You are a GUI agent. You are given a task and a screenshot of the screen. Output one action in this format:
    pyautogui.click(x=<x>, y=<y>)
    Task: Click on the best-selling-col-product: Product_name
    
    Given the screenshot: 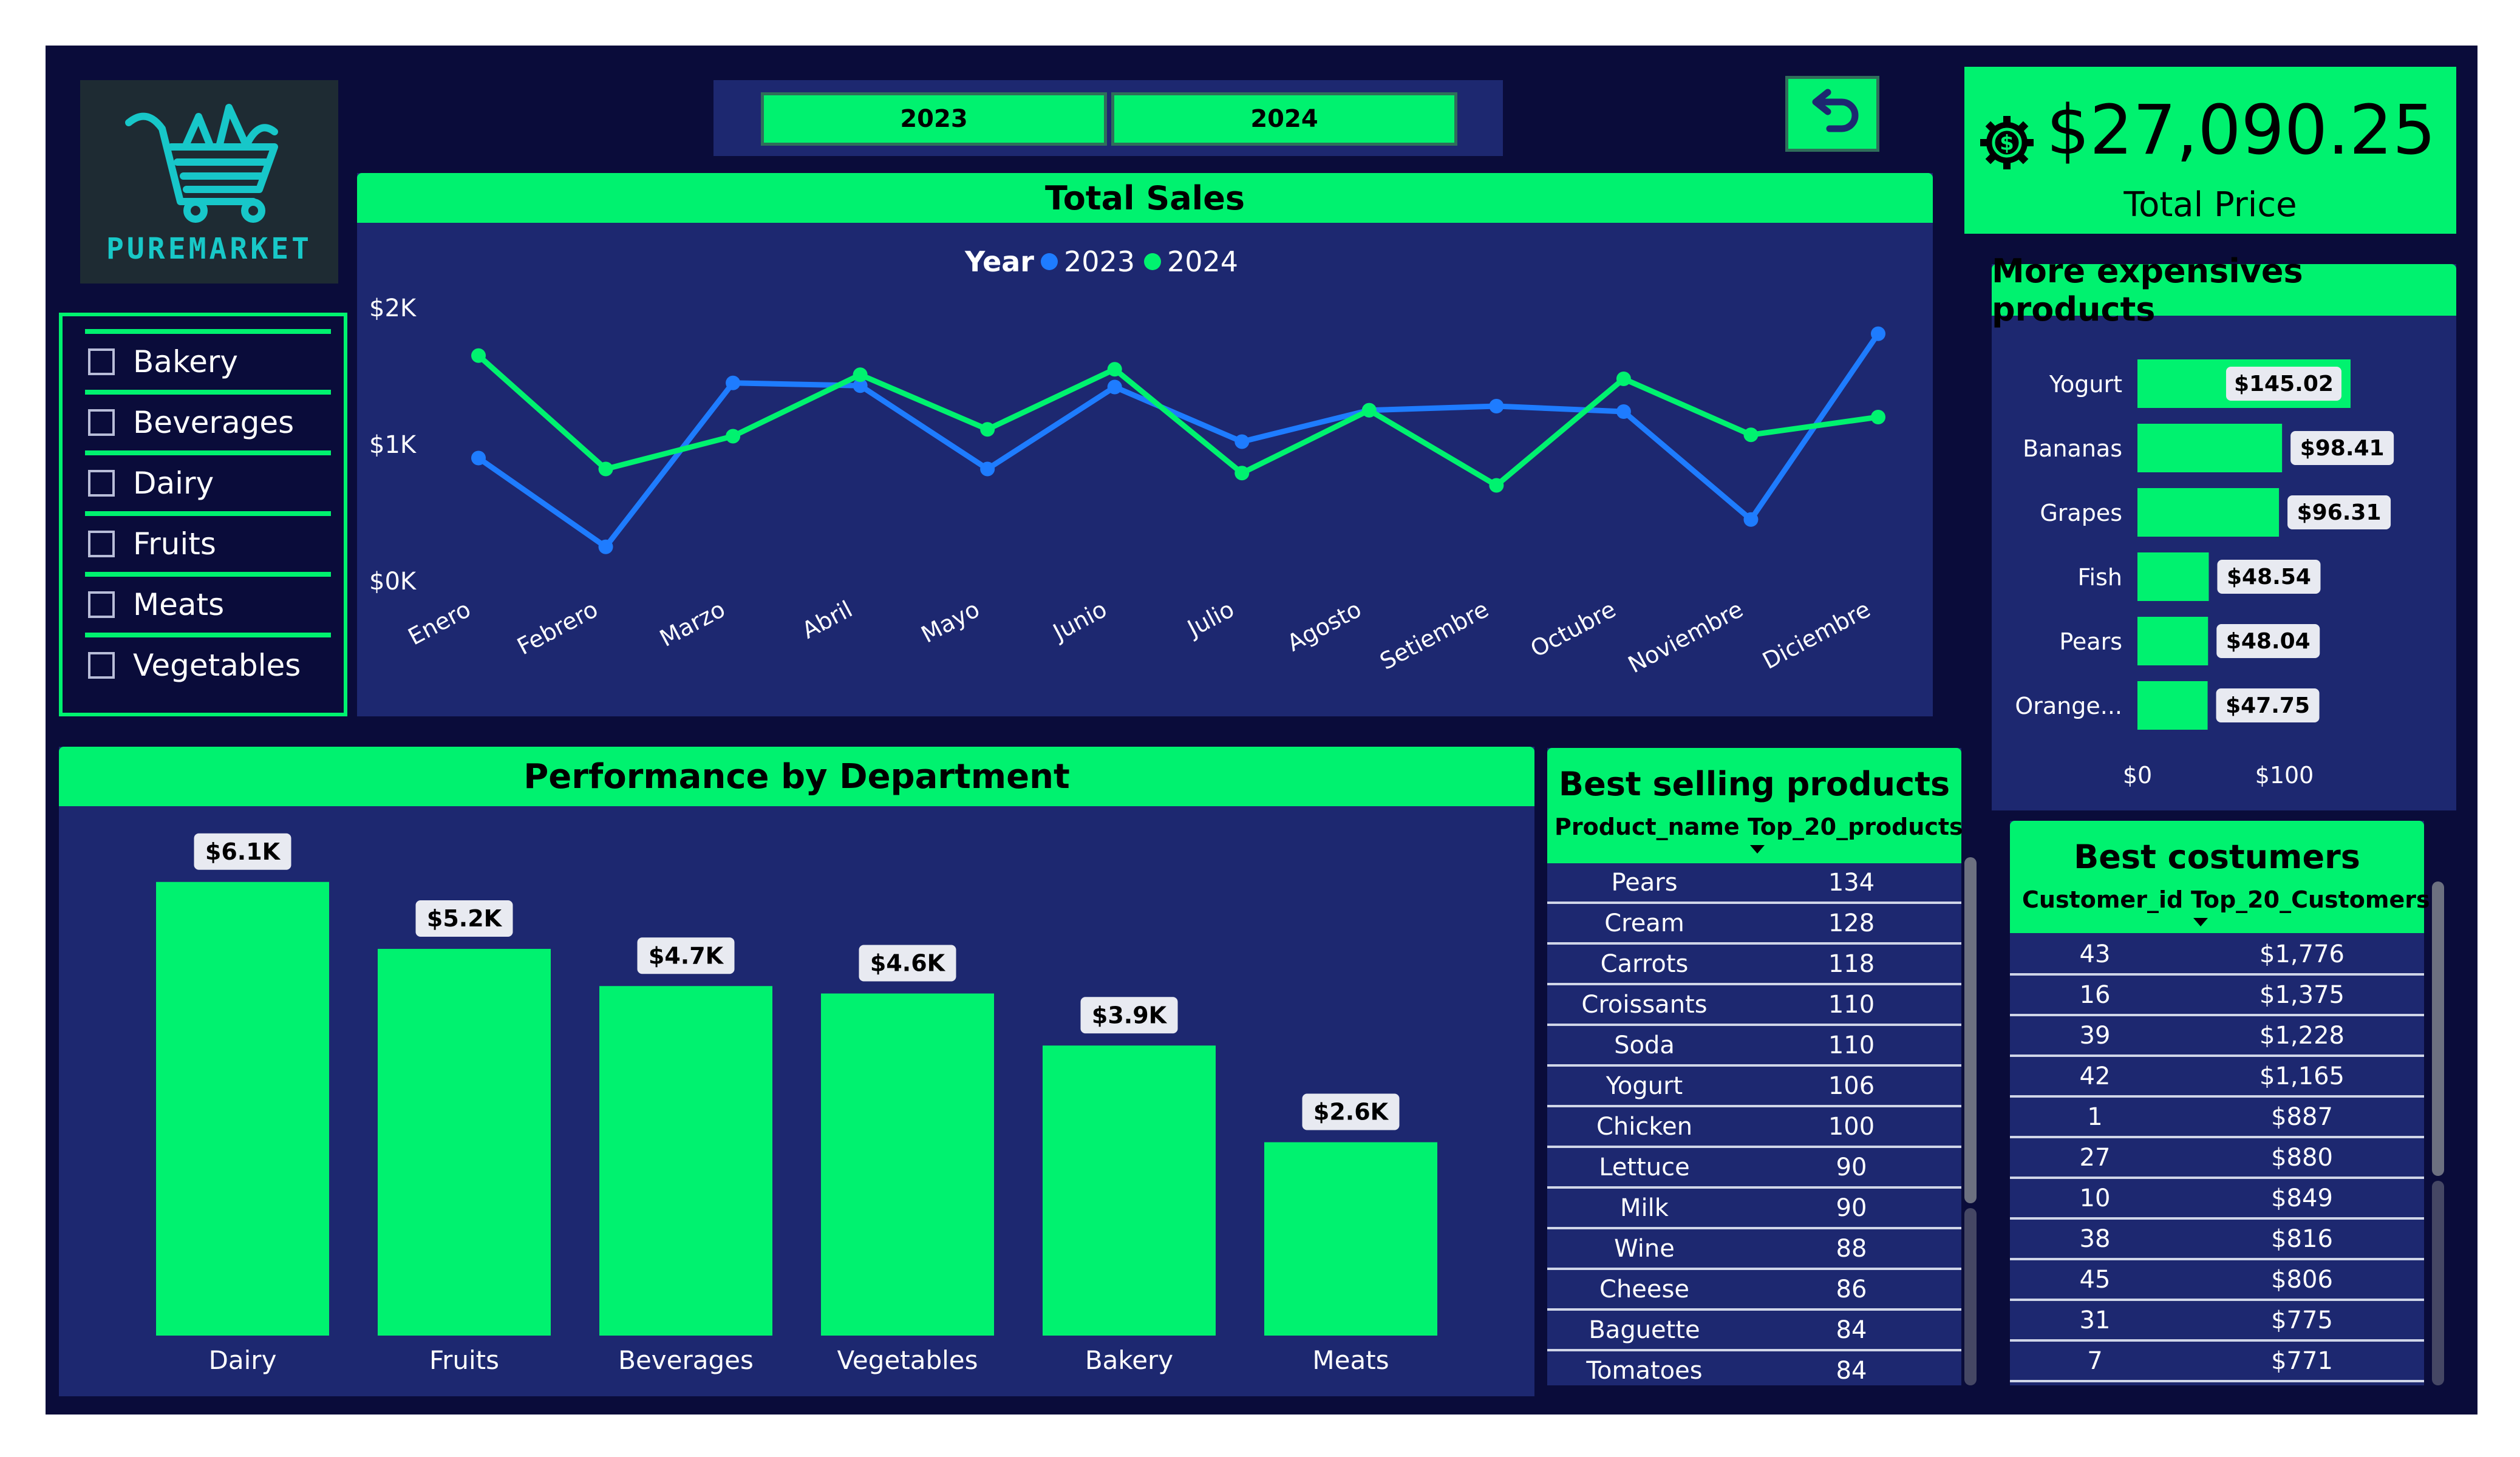 What is the action you would take?
    pyautogui.click(x=1647, y=826)
    